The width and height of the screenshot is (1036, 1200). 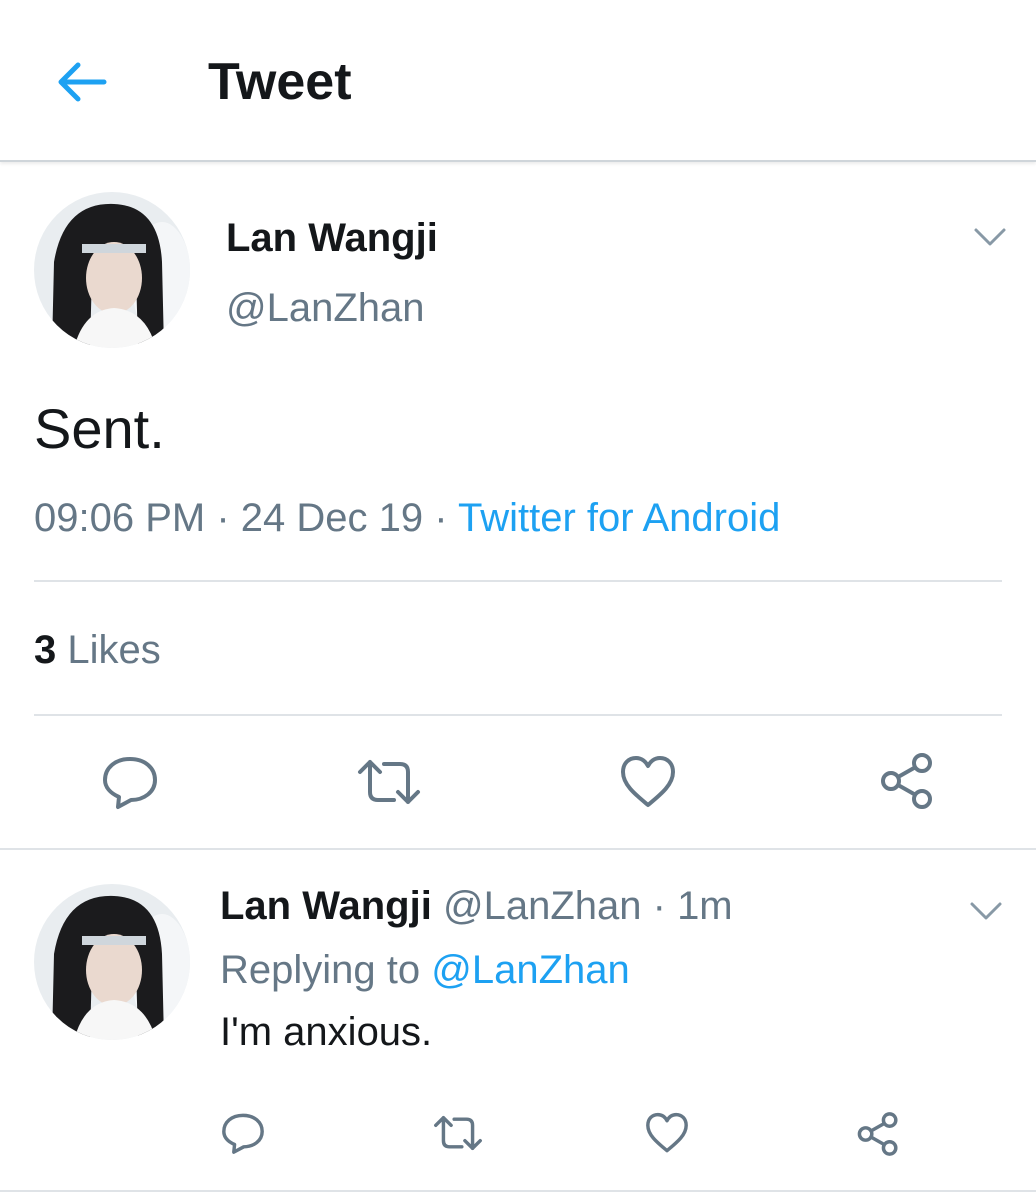 I want to click on reply-retweet-button, so click(x=458, y=1133).